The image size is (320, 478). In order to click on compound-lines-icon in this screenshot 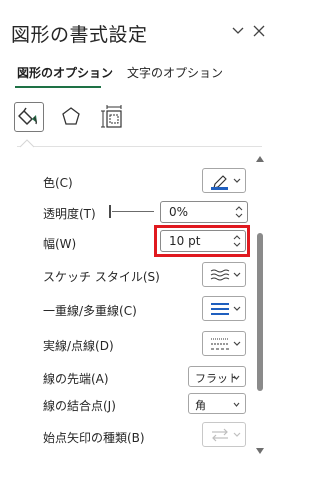, I will do `click(220, 311)`.